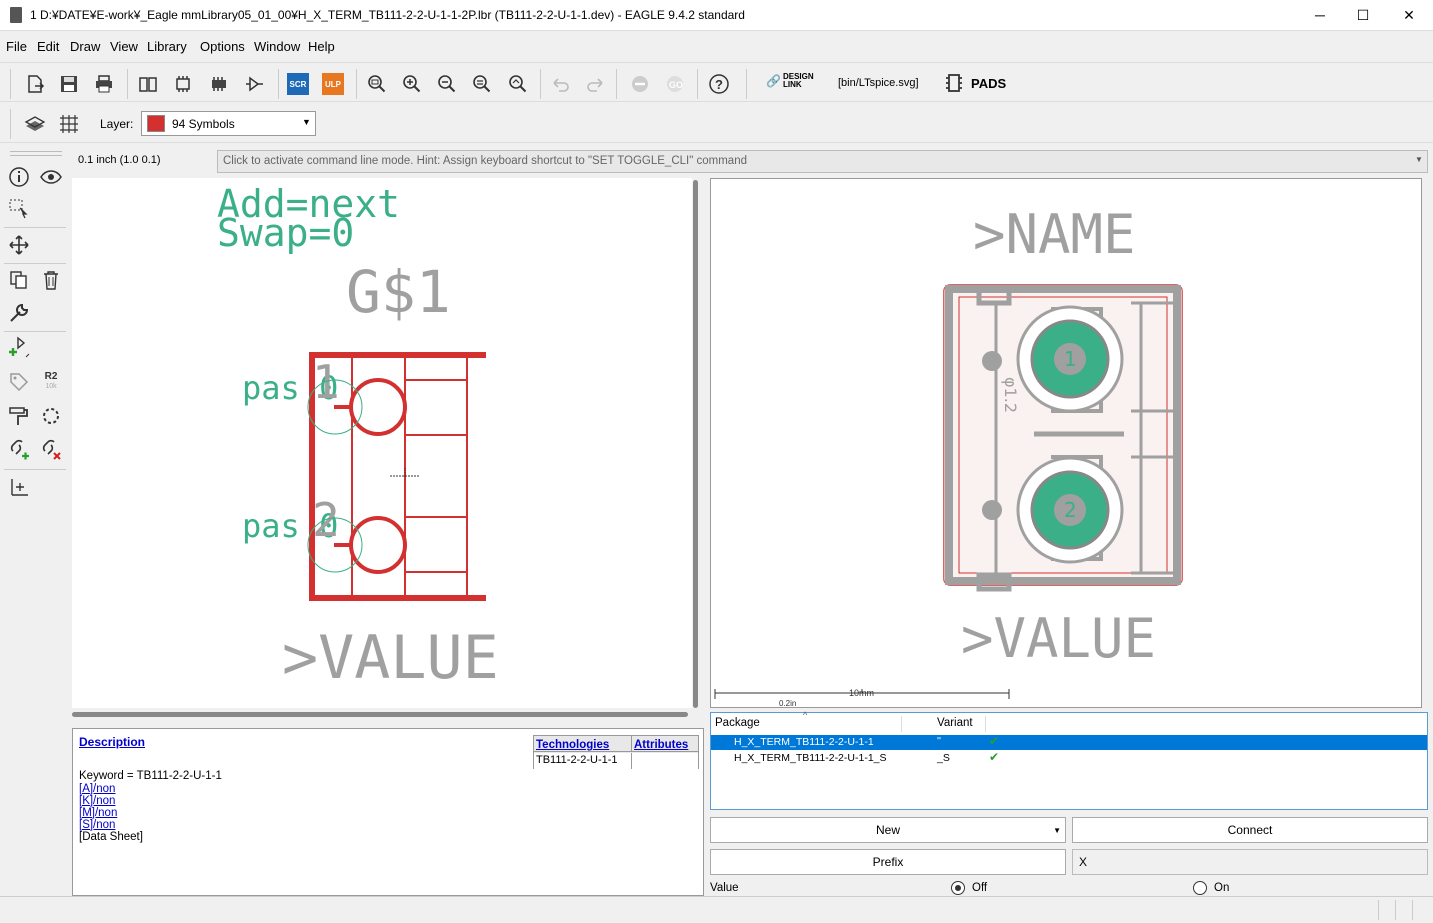  I want to click on link-m: [M]/non, so click(98, 813).